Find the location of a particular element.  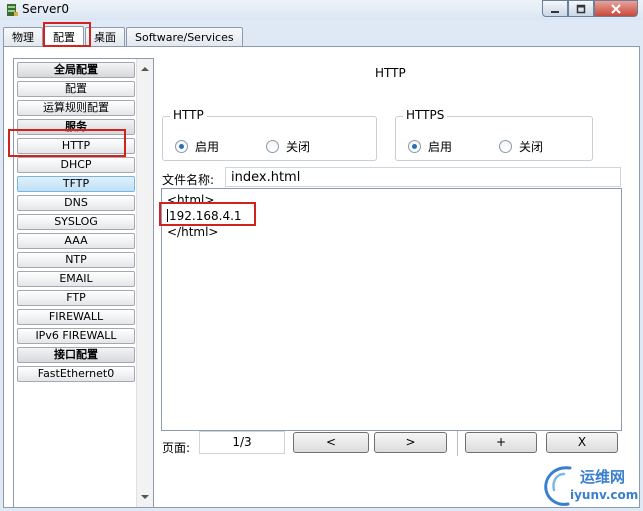

file-name-input is located at coordinates (423, 177).